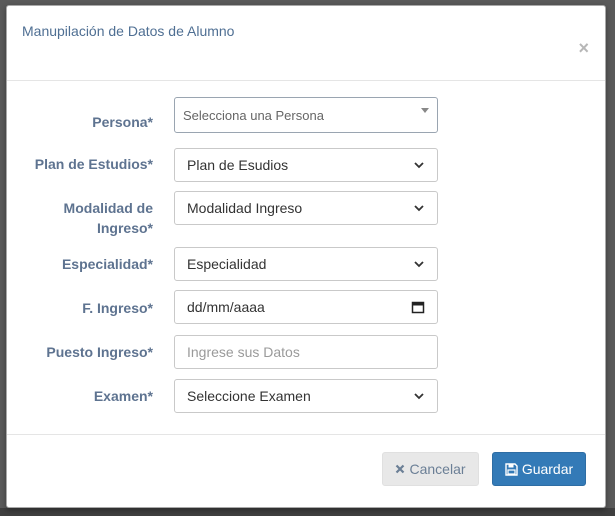 This screenshot has height=516, width=615. What do you see at coordinates (93, 164) in the screenshot?
I see `plan-label: Plan de Estudios*` at bounding box center [93, 164].